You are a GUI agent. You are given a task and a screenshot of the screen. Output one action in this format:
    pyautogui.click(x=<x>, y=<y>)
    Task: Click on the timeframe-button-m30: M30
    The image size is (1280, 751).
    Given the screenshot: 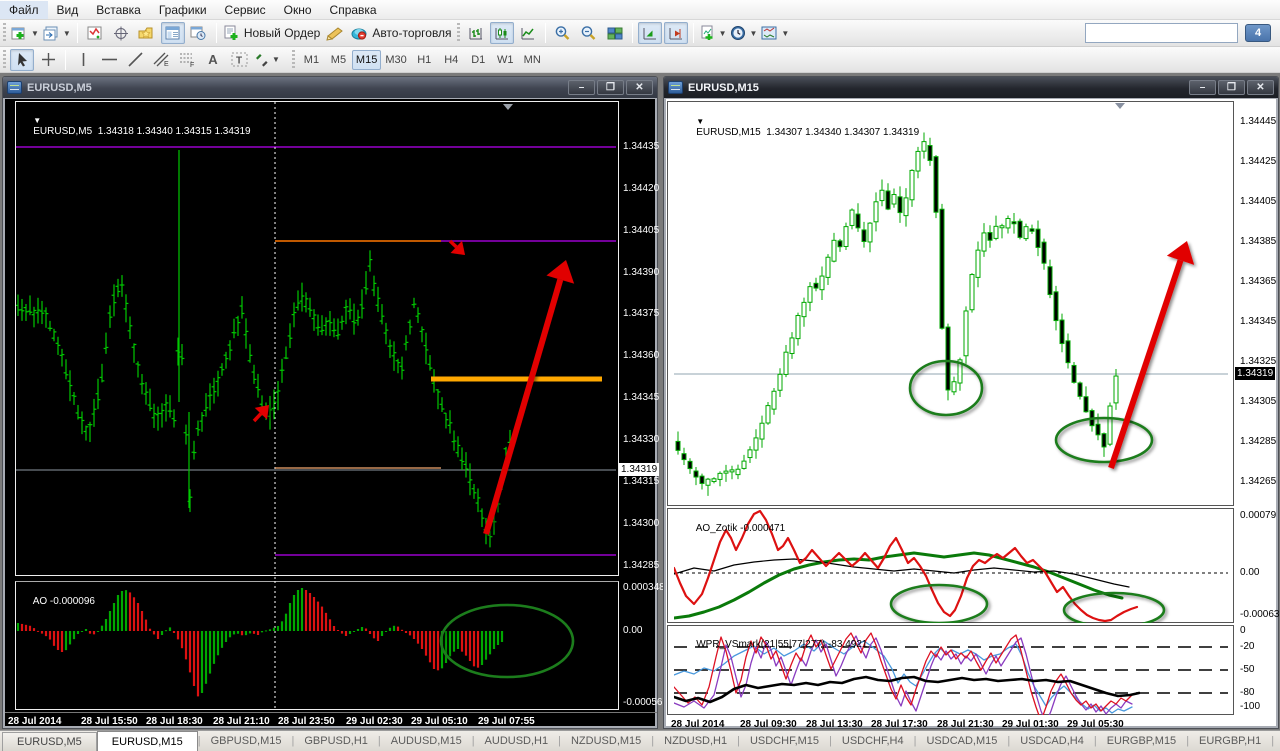 What is the action you would take?
    pyautogui.click(x=395, y=60)
    